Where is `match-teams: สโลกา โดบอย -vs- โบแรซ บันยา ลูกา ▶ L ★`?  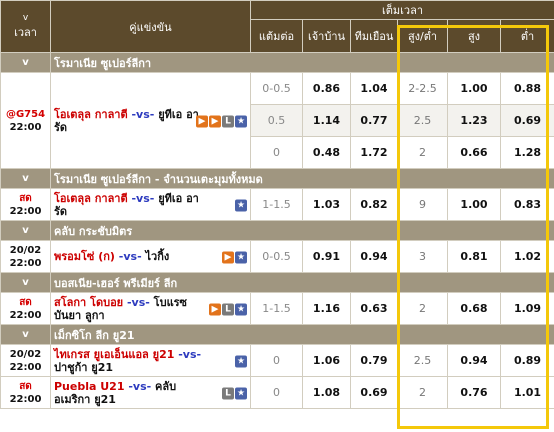
match-teams: สโลกา โดบอย -vs- โบแรซ บันยา ลูกา ▶ L ★ is located at coordinates (150, 308).